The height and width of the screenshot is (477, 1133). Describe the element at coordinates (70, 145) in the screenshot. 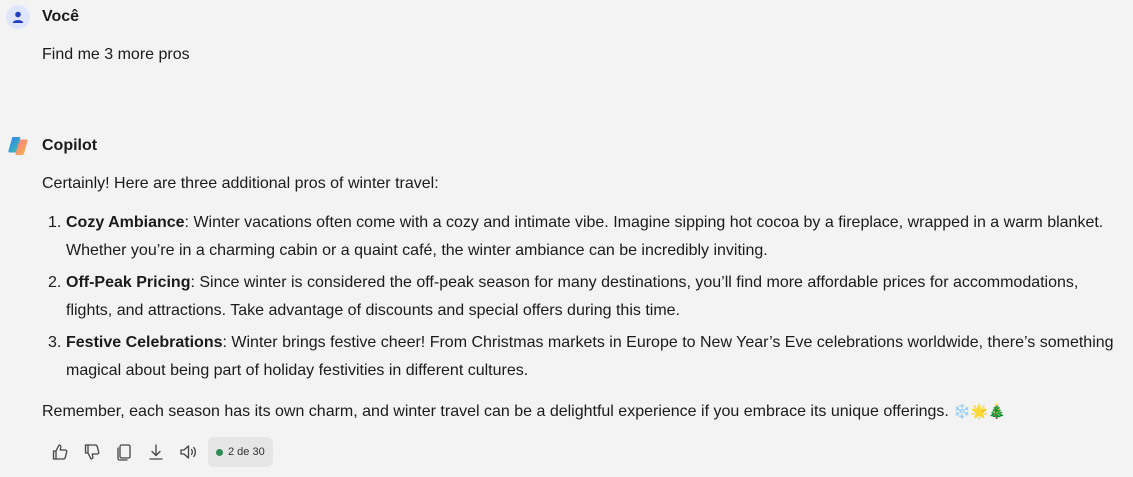

I see `copilot-sender-name: Copilot` at that location.